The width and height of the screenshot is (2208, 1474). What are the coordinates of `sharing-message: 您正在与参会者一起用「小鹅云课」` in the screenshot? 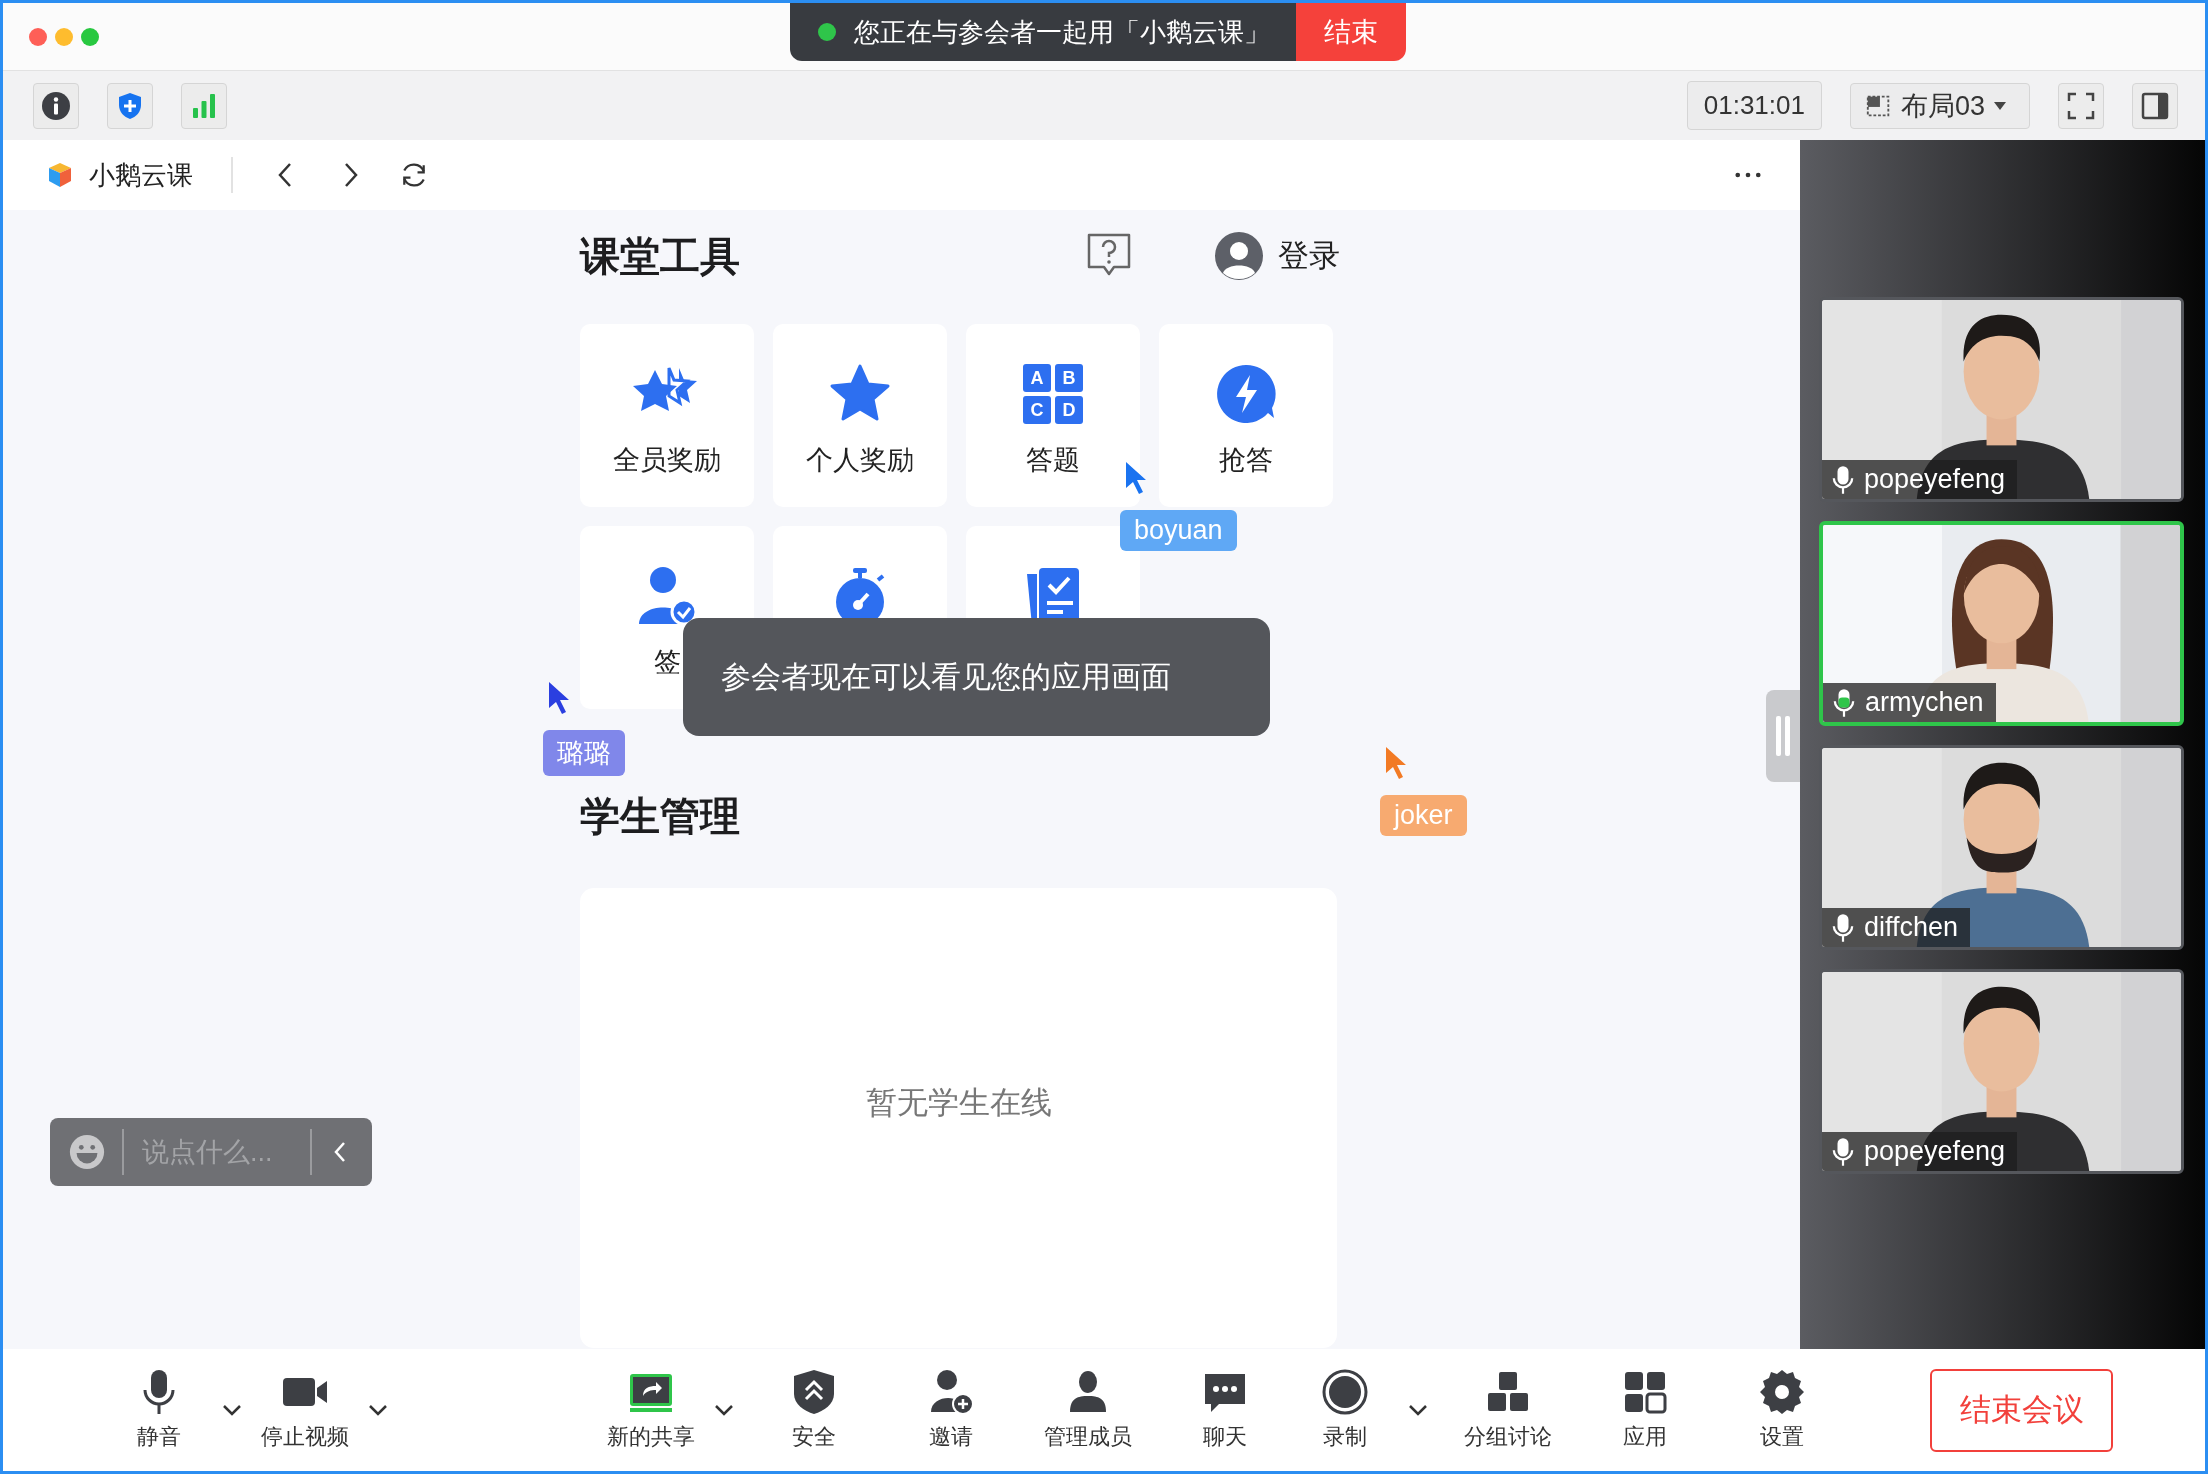 It's located at (1062, 32).